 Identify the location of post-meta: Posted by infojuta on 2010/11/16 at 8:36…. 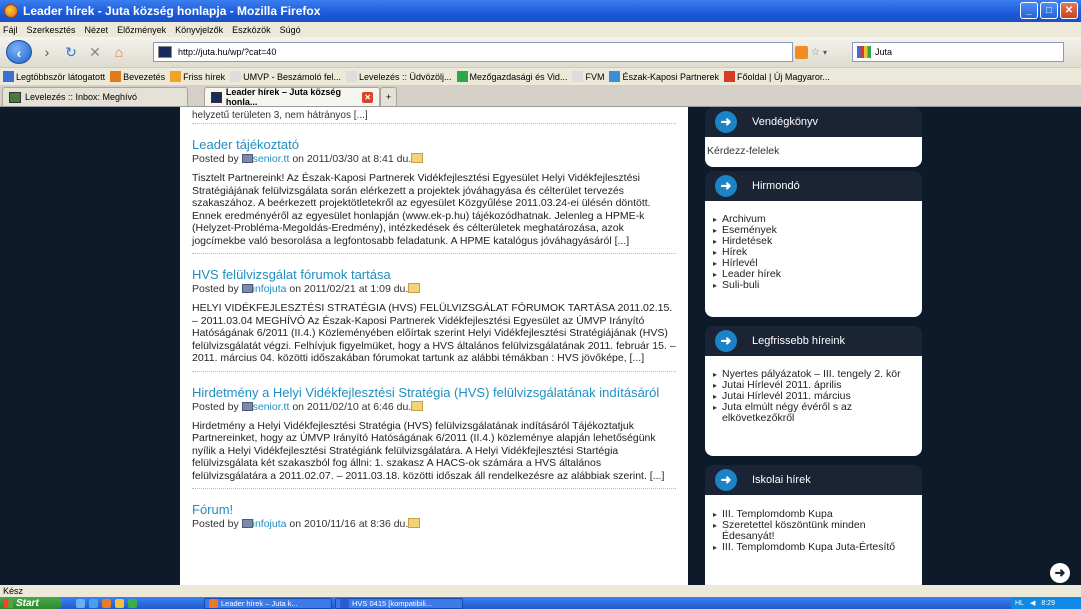
(434, 524).